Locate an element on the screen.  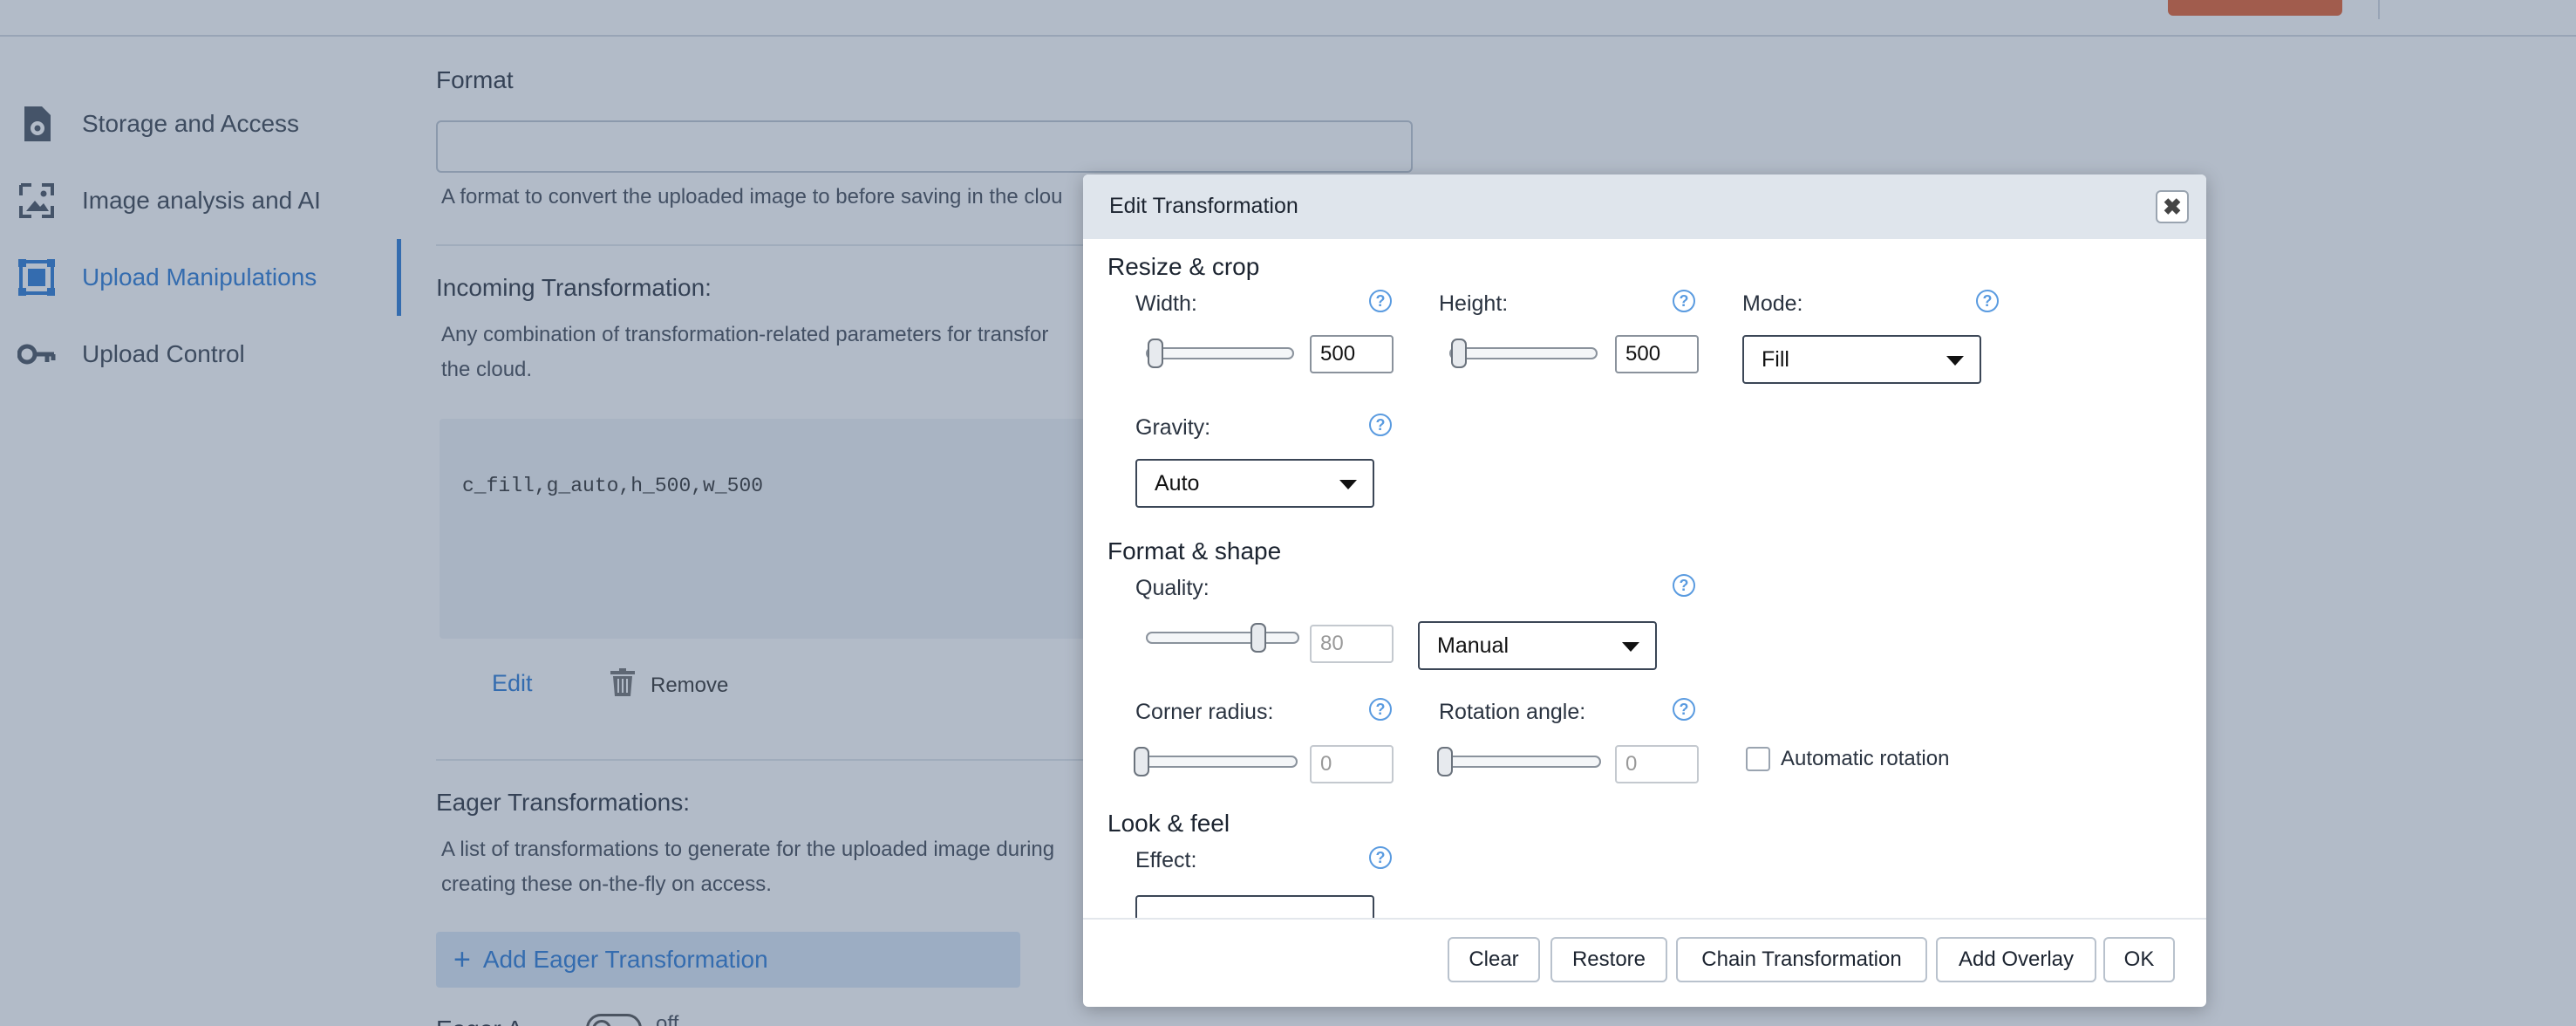
quality-mode-select: Manual is located at coordinates (1538, 645).